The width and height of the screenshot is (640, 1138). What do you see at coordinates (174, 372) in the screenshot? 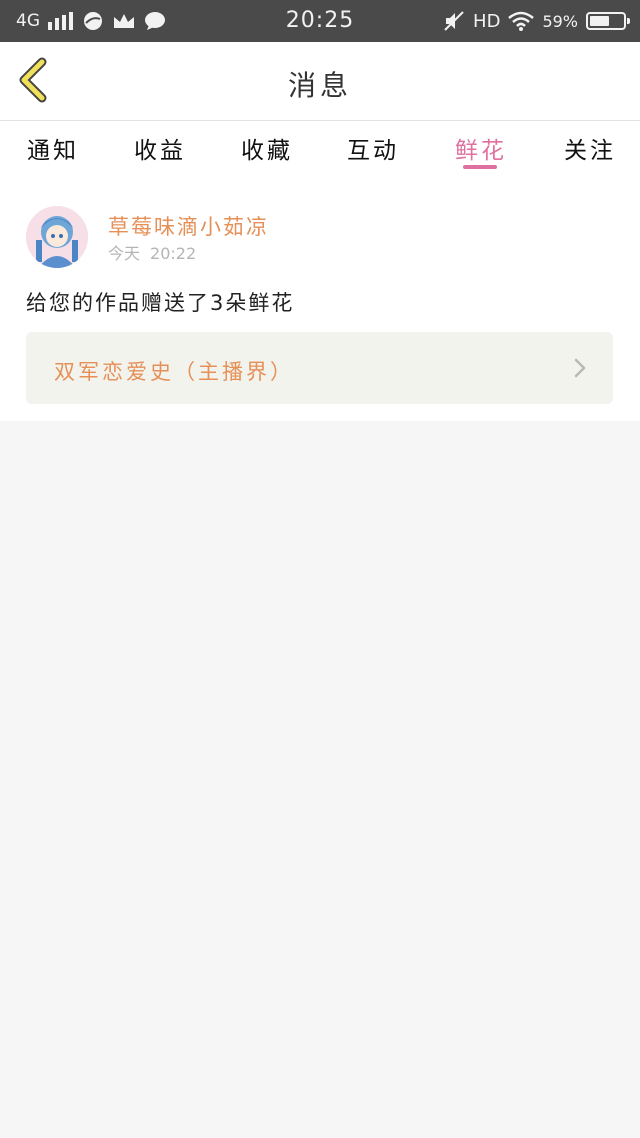
I see `work-title: 双军恋爱史（主播界）` at bounding box center [174, 372].